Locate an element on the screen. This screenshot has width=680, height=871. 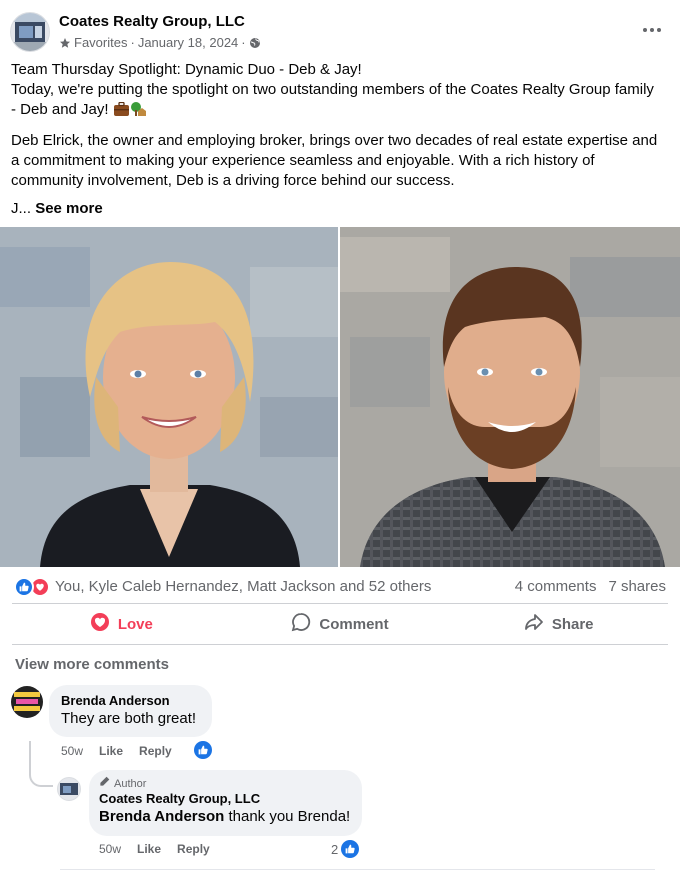
reply-thread-line is located at coordinates (41, 764).